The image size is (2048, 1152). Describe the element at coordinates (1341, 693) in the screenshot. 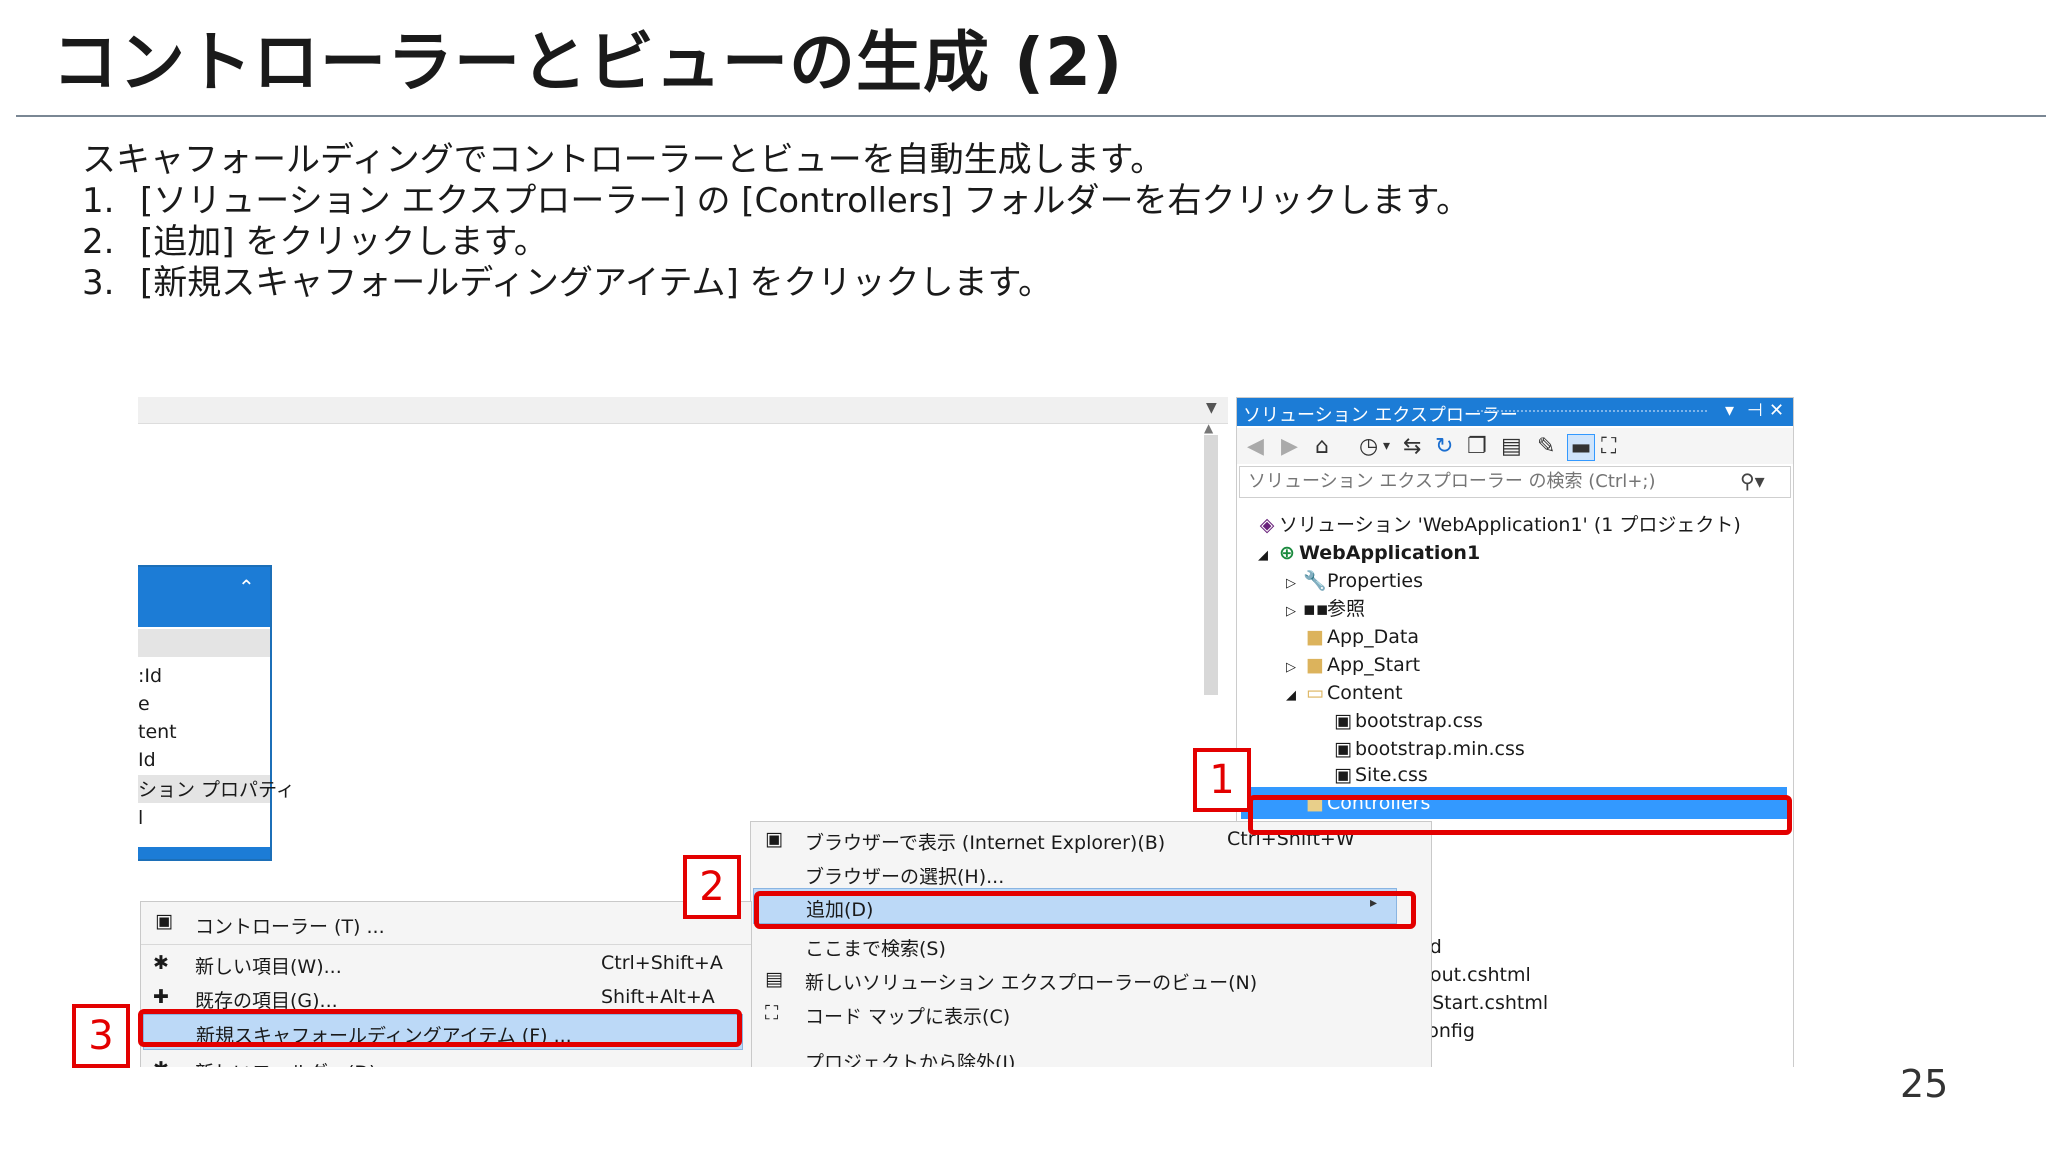

I see `tree-content: ◢ ▭ Content` at that location.